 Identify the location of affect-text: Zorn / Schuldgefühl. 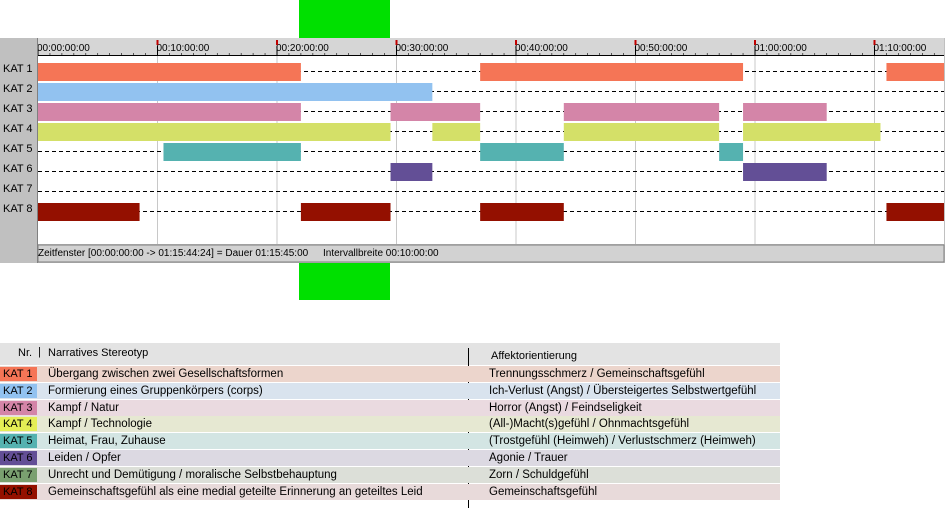
(539, 474).